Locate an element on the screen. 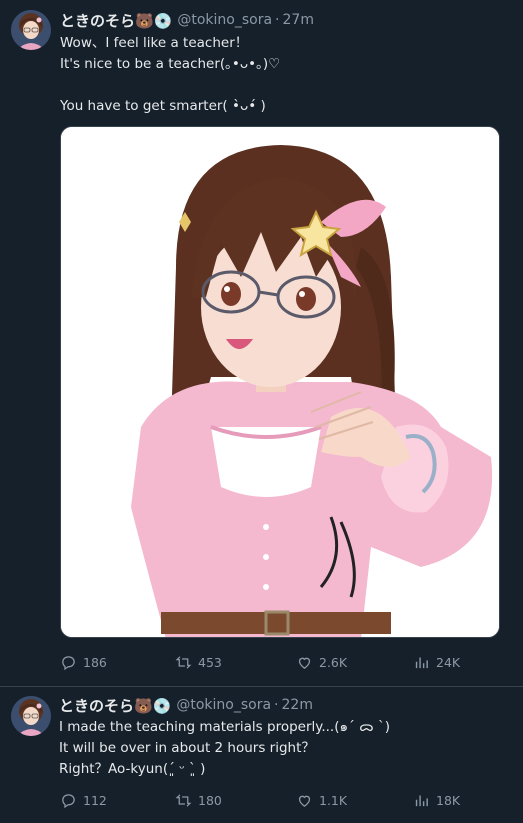  reply-count: 112 is located at coordinates (95, 800).